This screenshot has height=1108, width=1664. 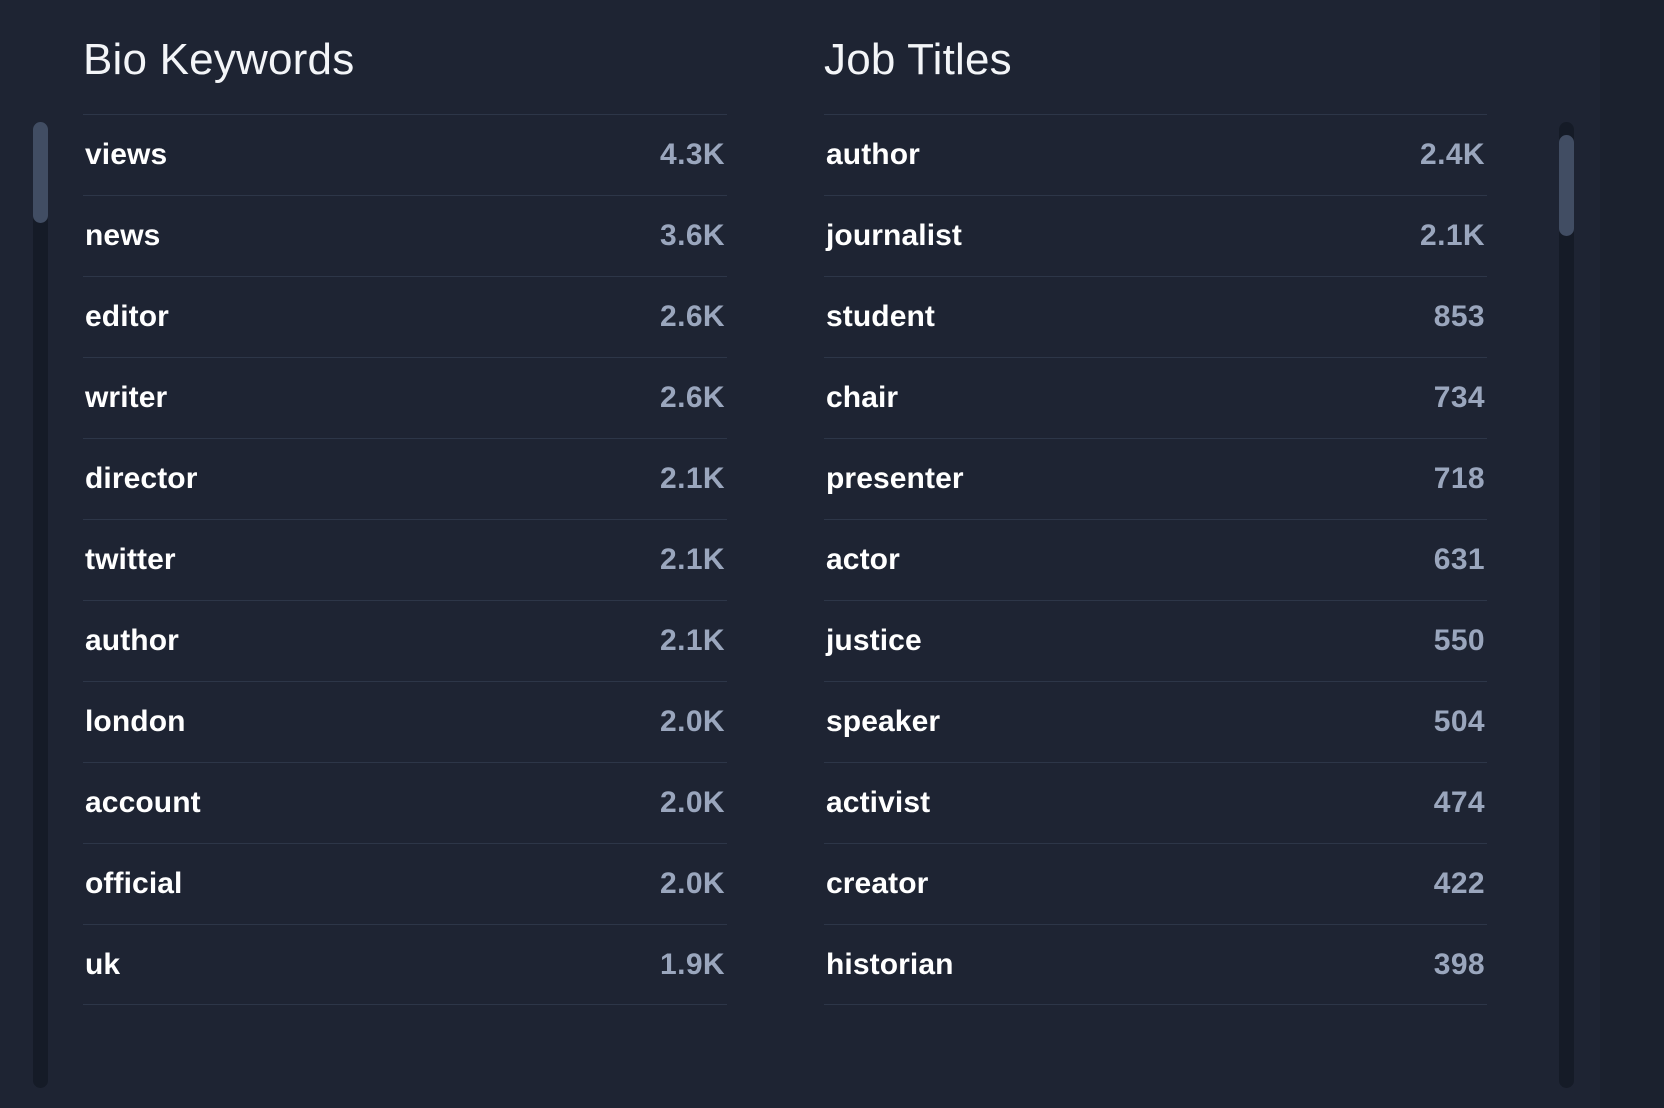 I want to click on table-row: author 2.1K, so click(x=405, y=640).